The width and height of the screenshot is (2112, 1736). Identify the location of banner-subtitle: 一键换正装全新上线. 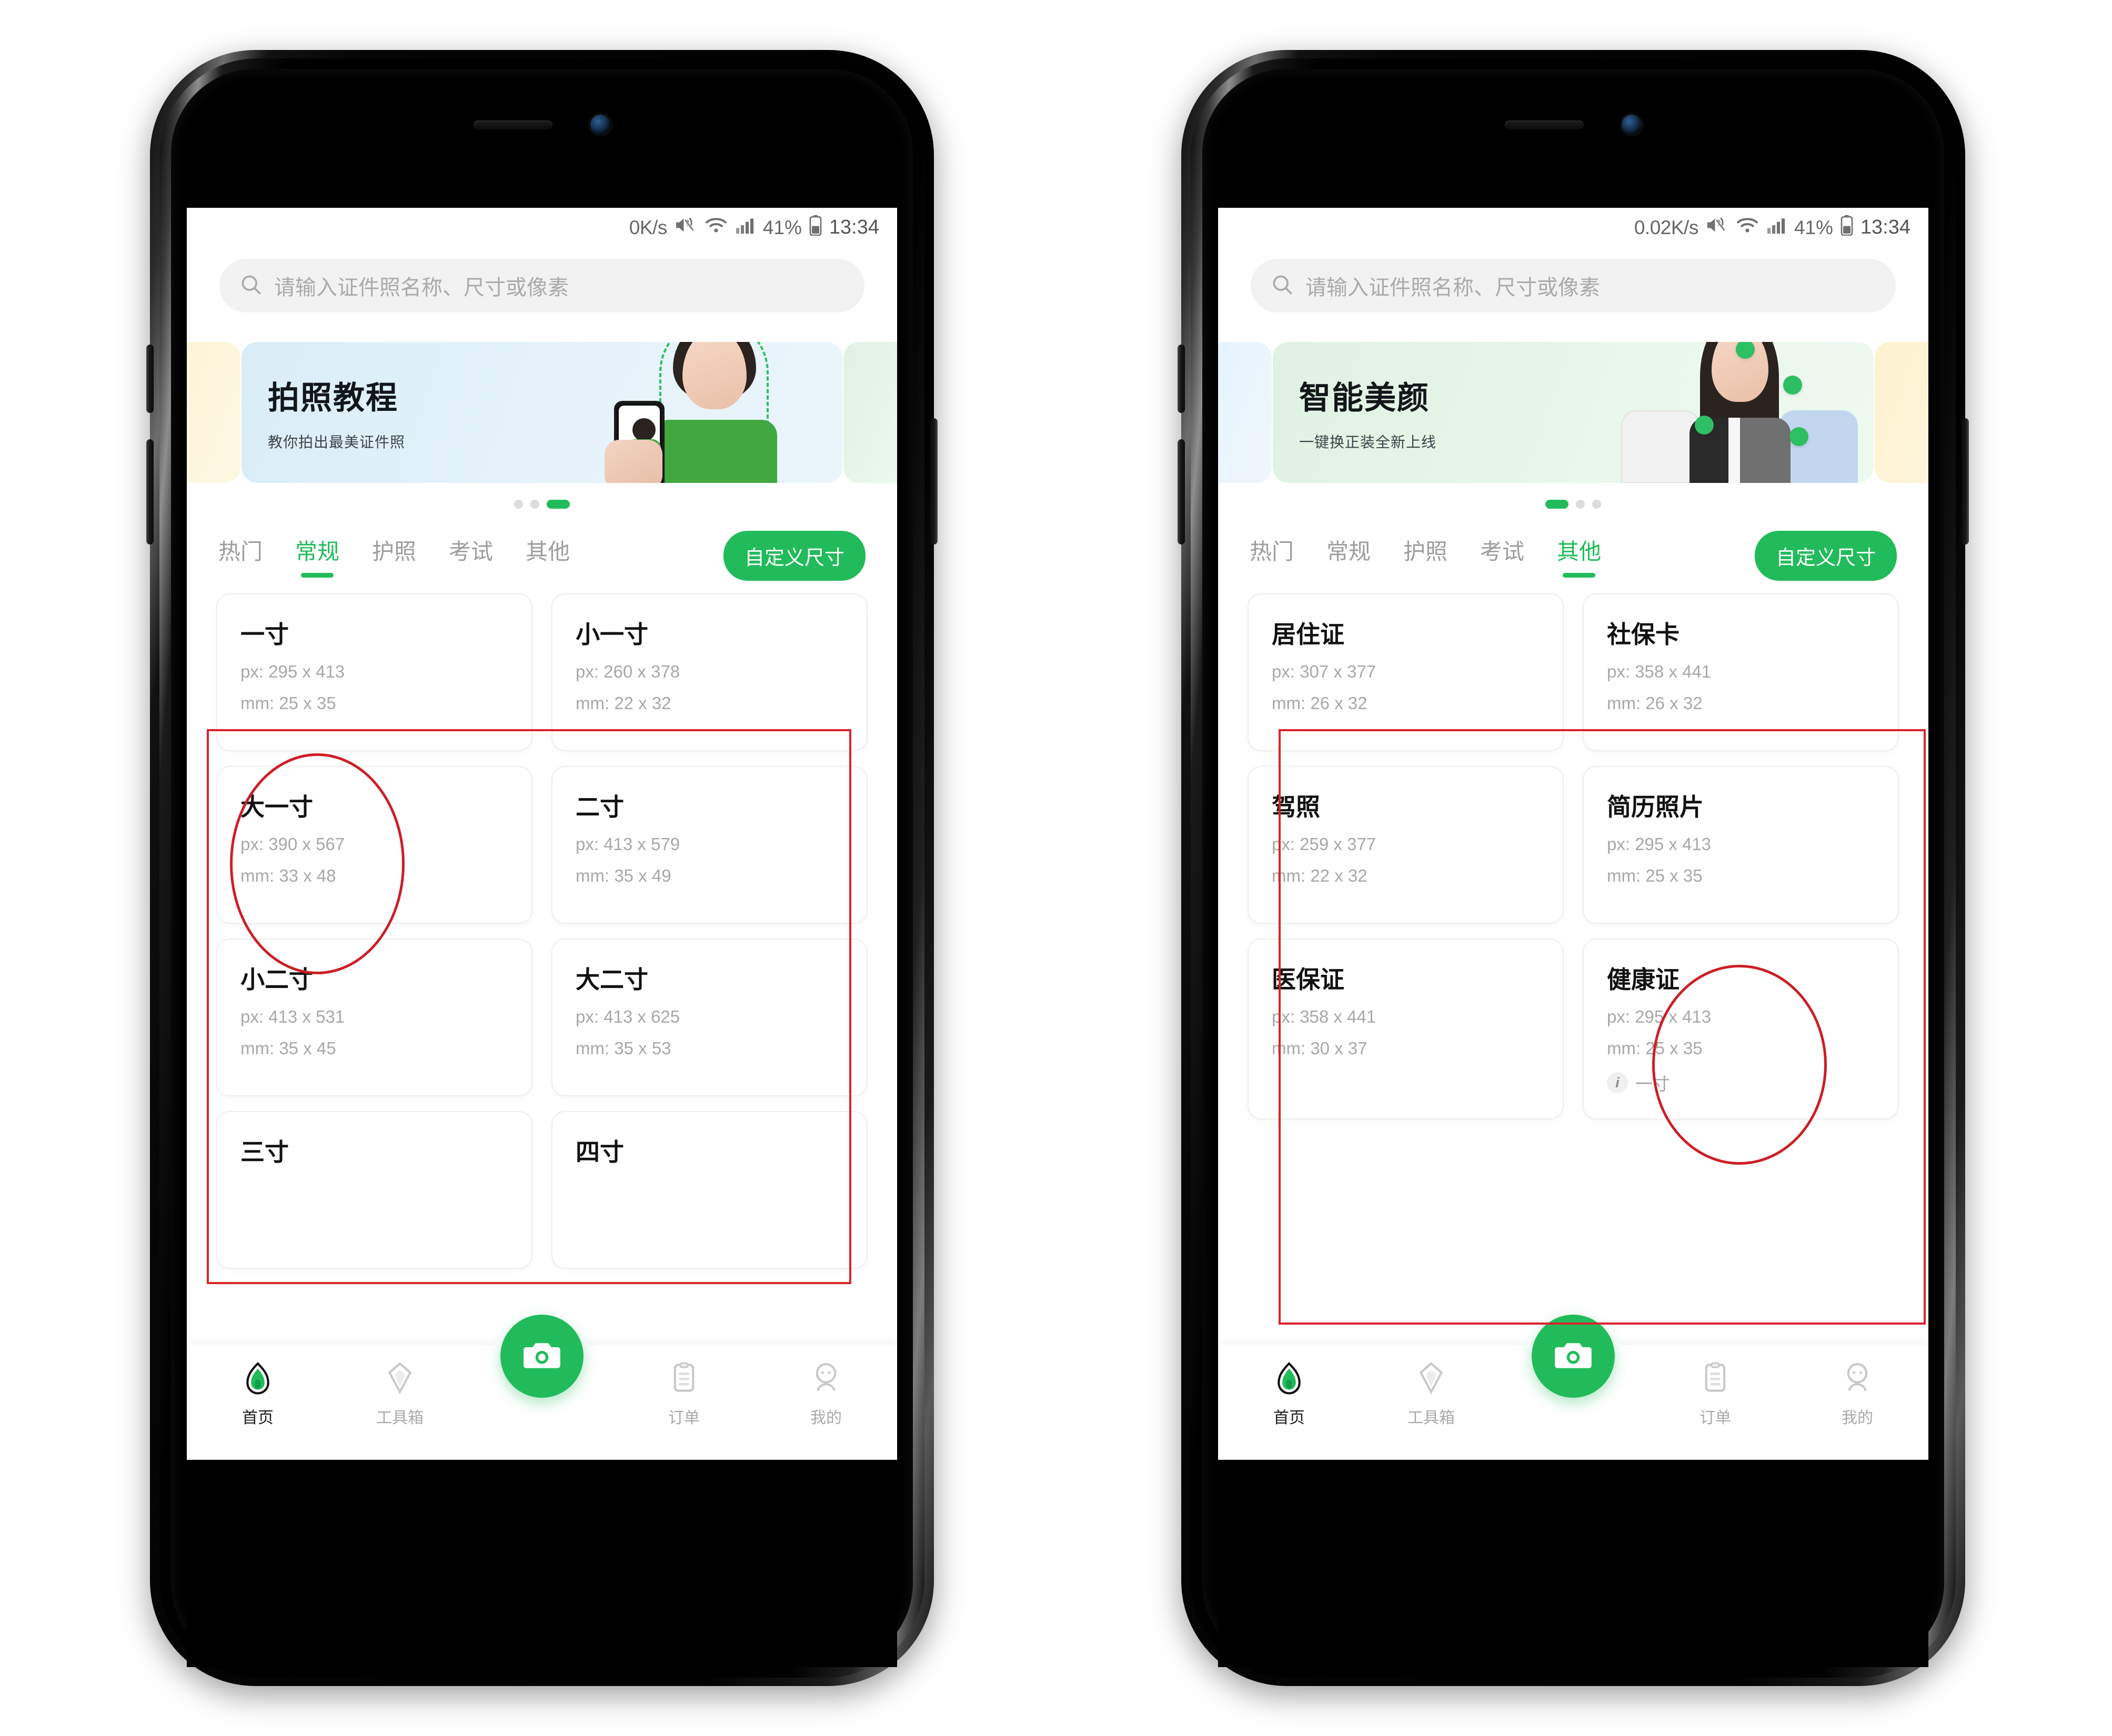
(1368, 442).